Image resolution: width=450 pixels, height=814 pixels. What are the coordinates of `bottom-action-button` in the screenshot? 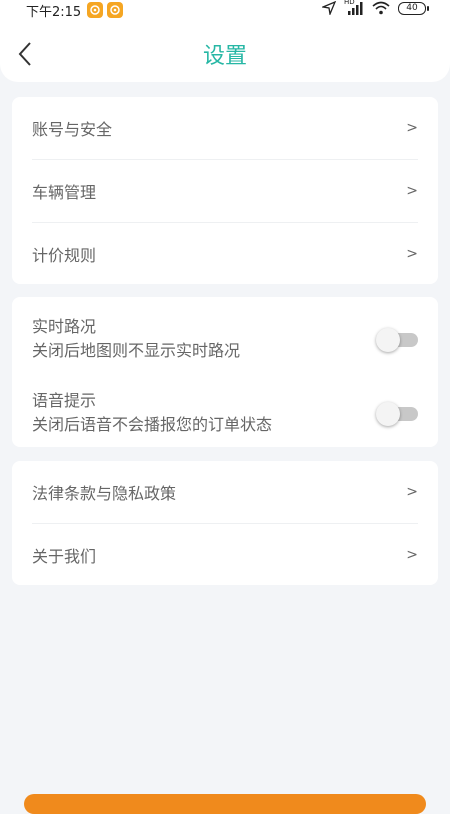 It's located at (225, 804).